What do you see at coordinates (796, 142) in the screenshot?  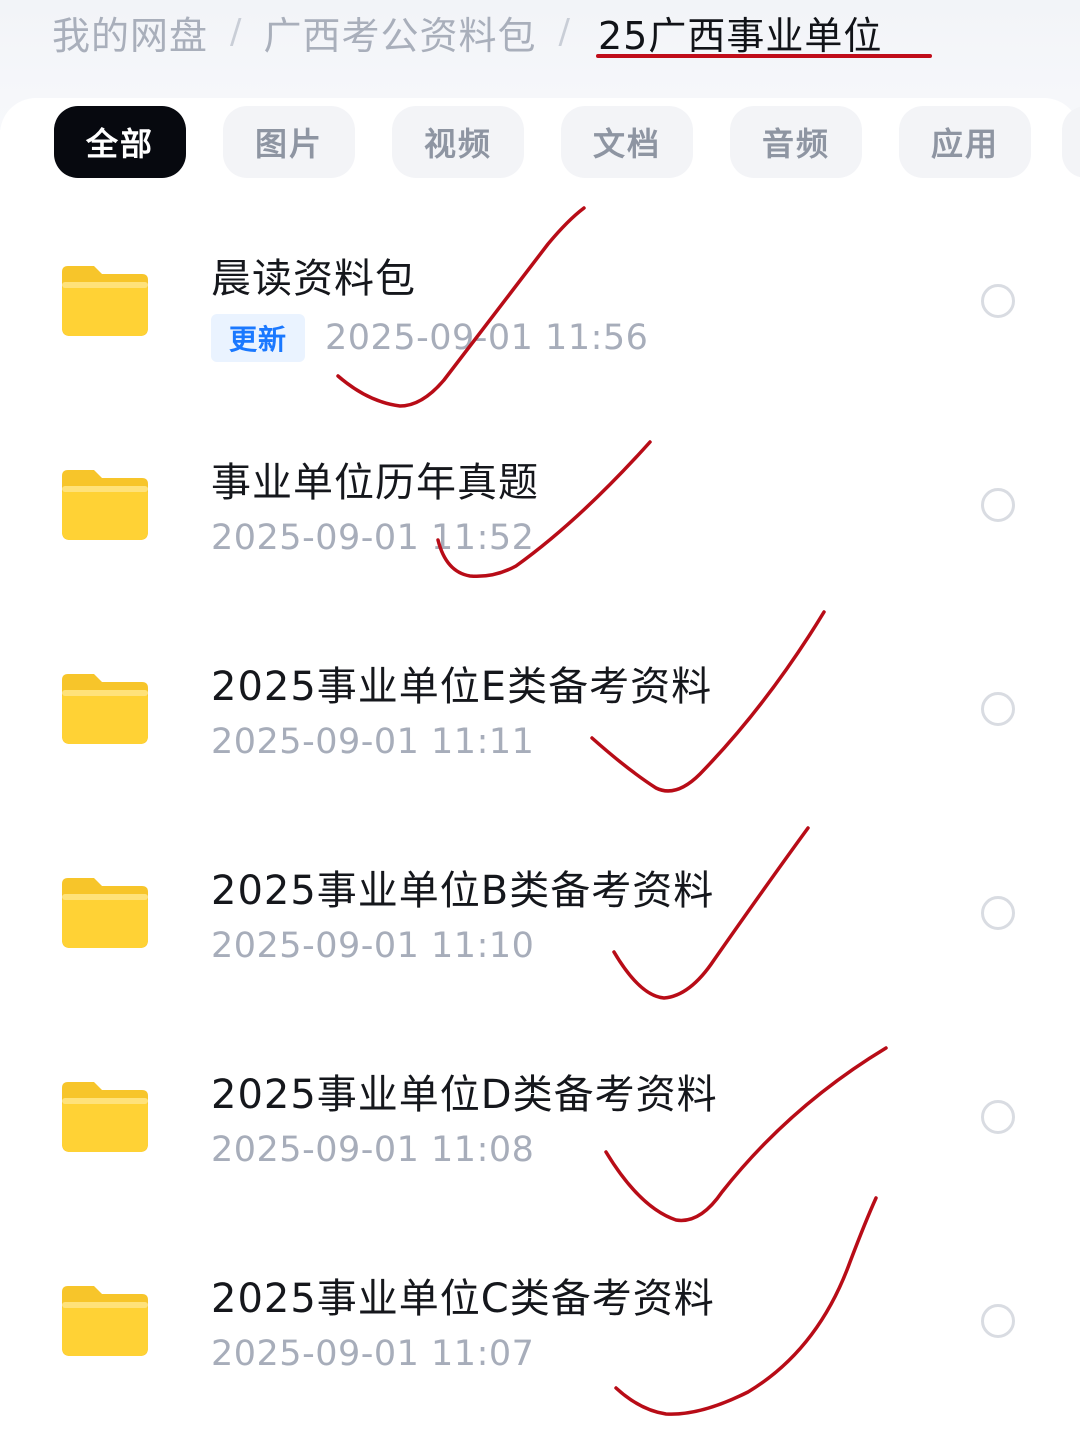 I see `tab-audio: 音频` at bounding box center [796, 142].